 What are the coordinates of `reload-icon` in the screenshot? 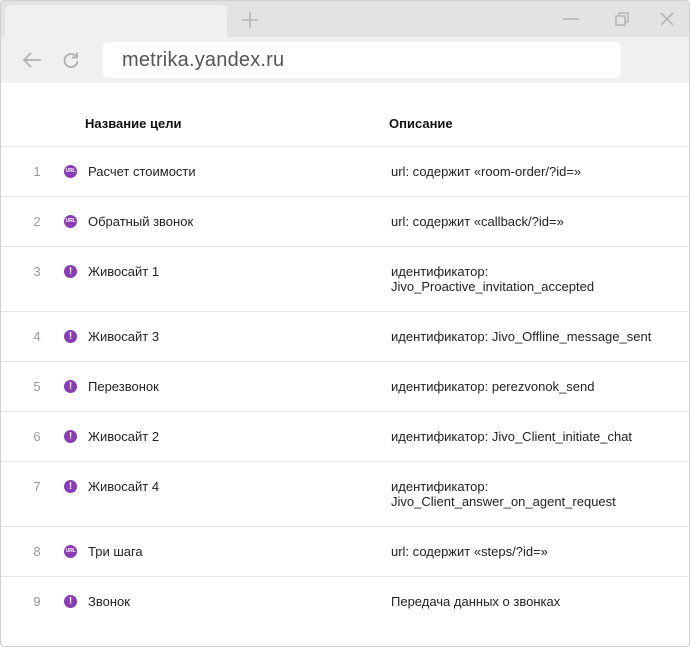 It's located at (71, 60).